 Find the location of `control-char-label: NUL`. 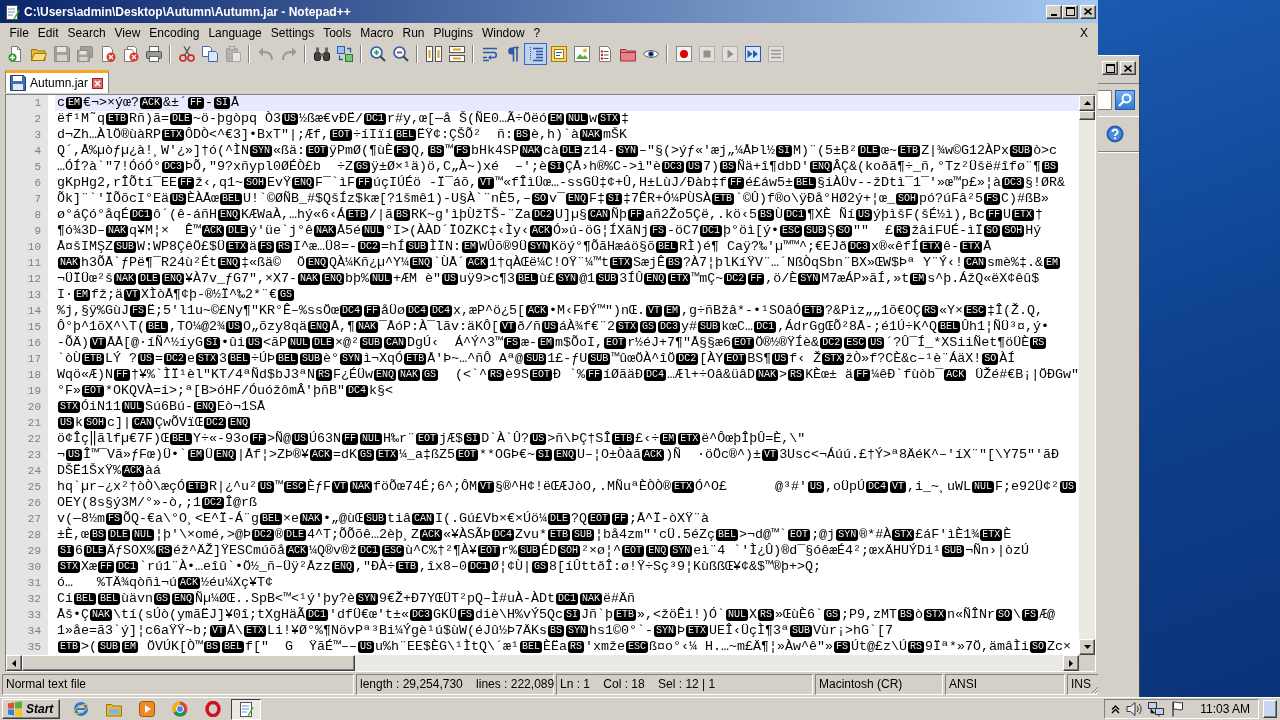

control-char-label: NUL is located at coordinates (373, 231).